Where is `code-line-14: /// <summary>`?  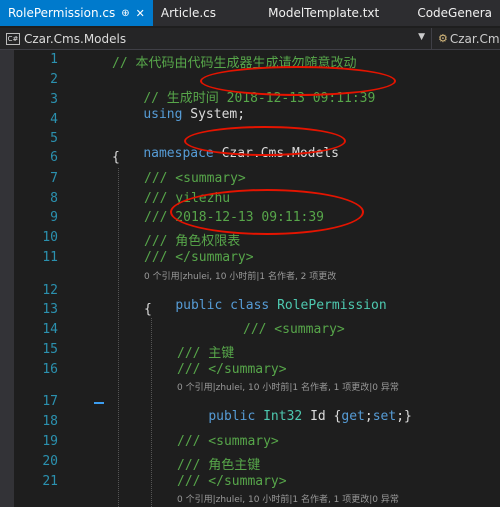
code-line-14: /// <summary> is located at coordinates (294, 329).